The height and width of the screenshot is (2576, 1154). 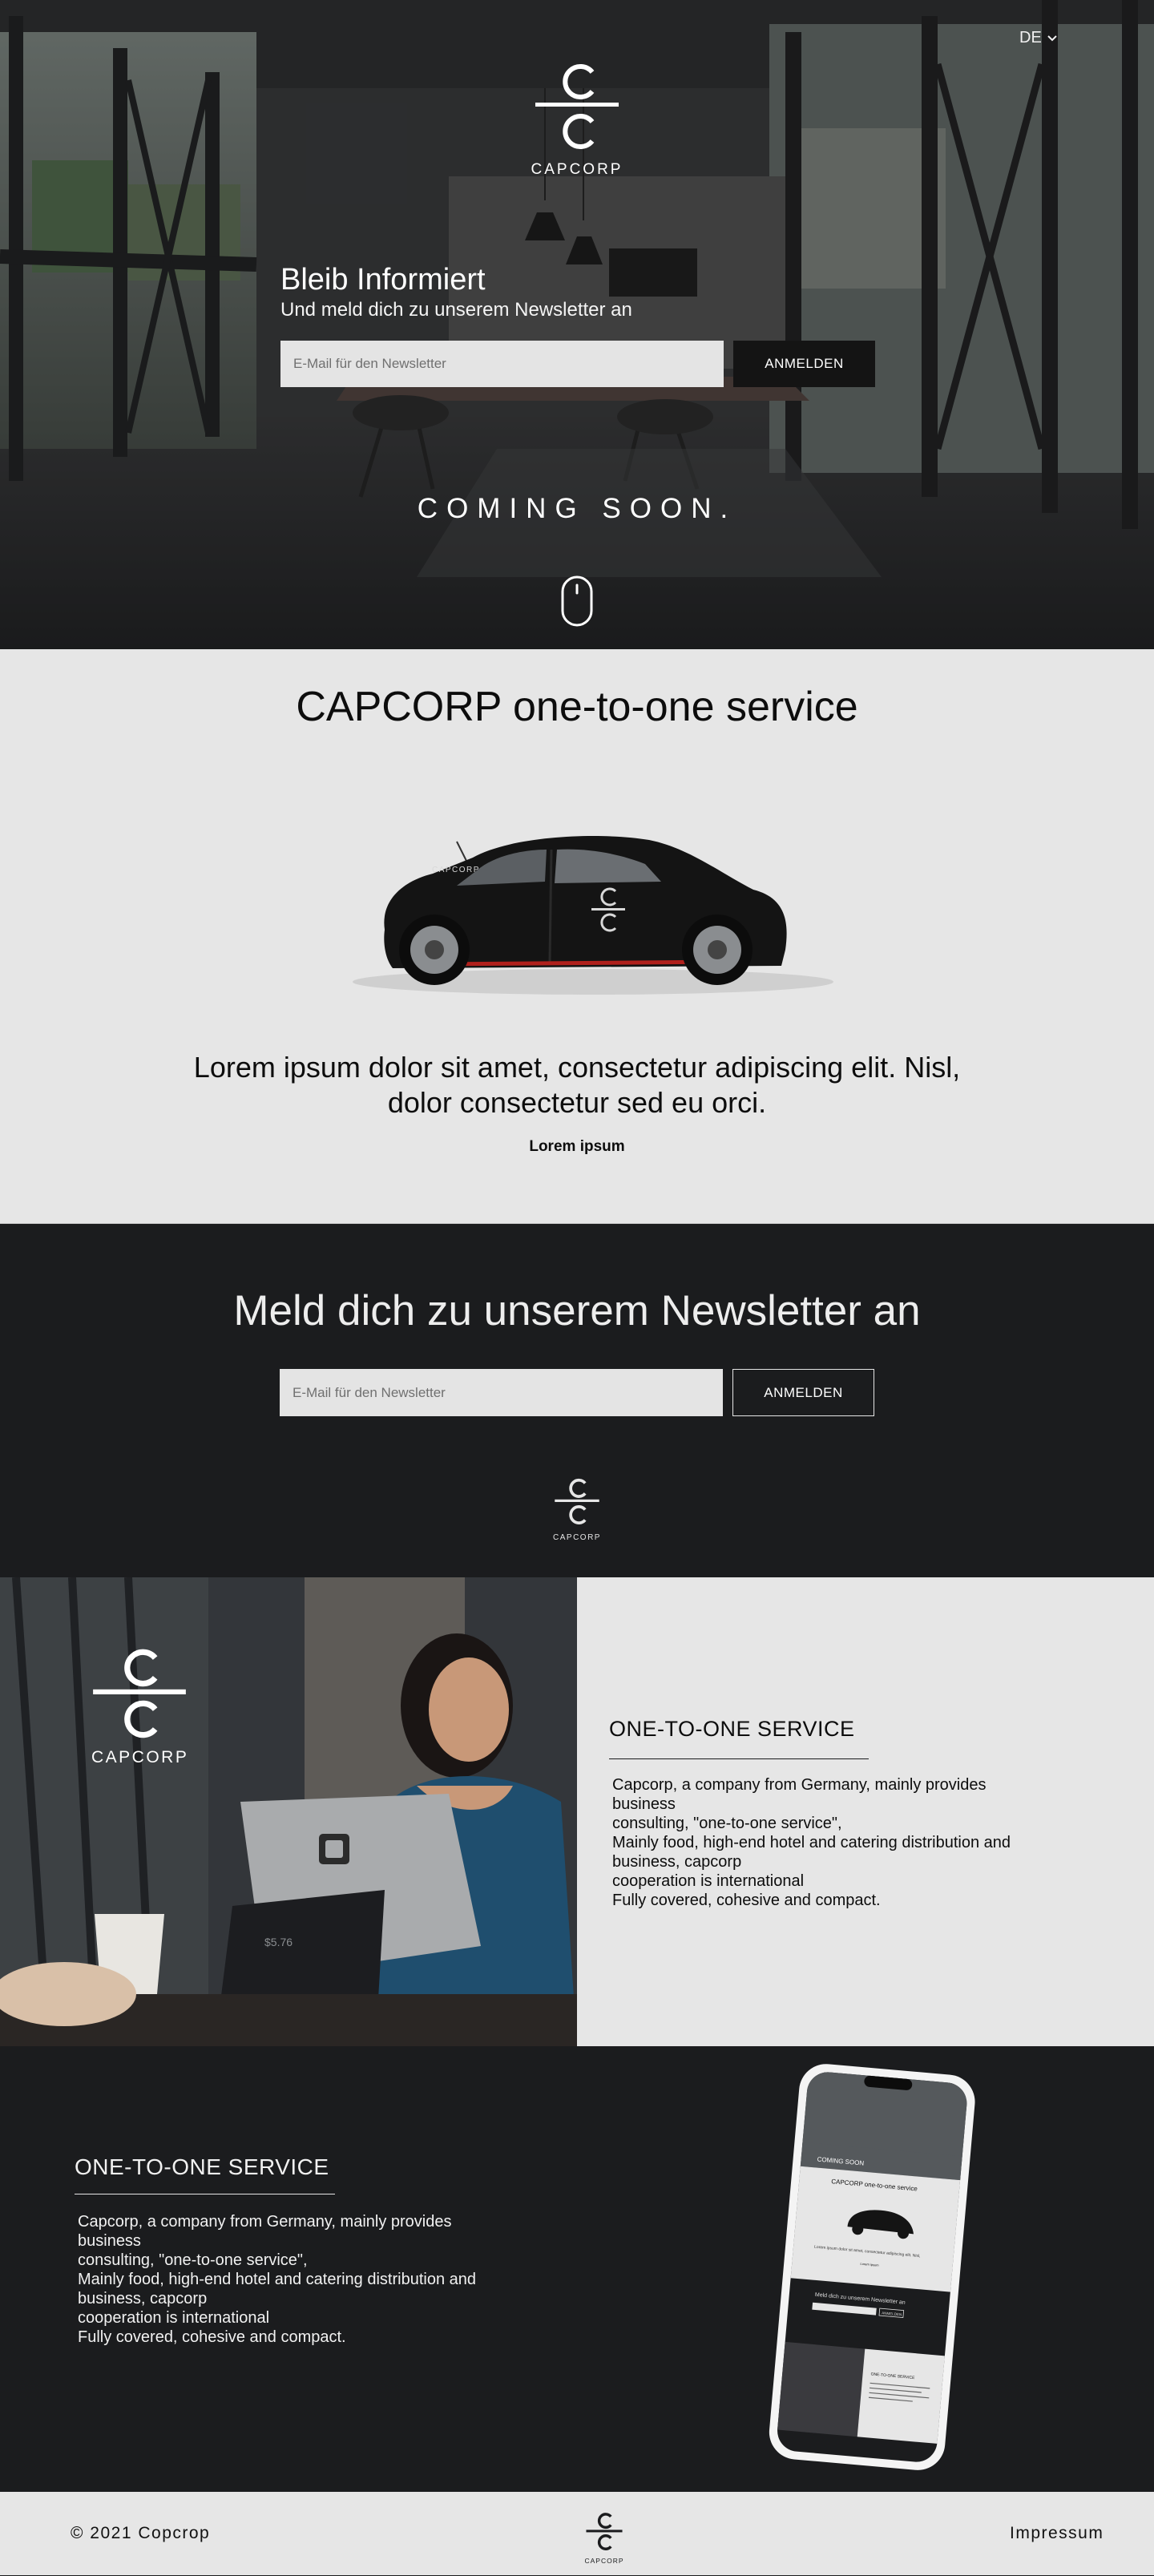 I want to click on language-label: DE, so click(x=1030, y=37).